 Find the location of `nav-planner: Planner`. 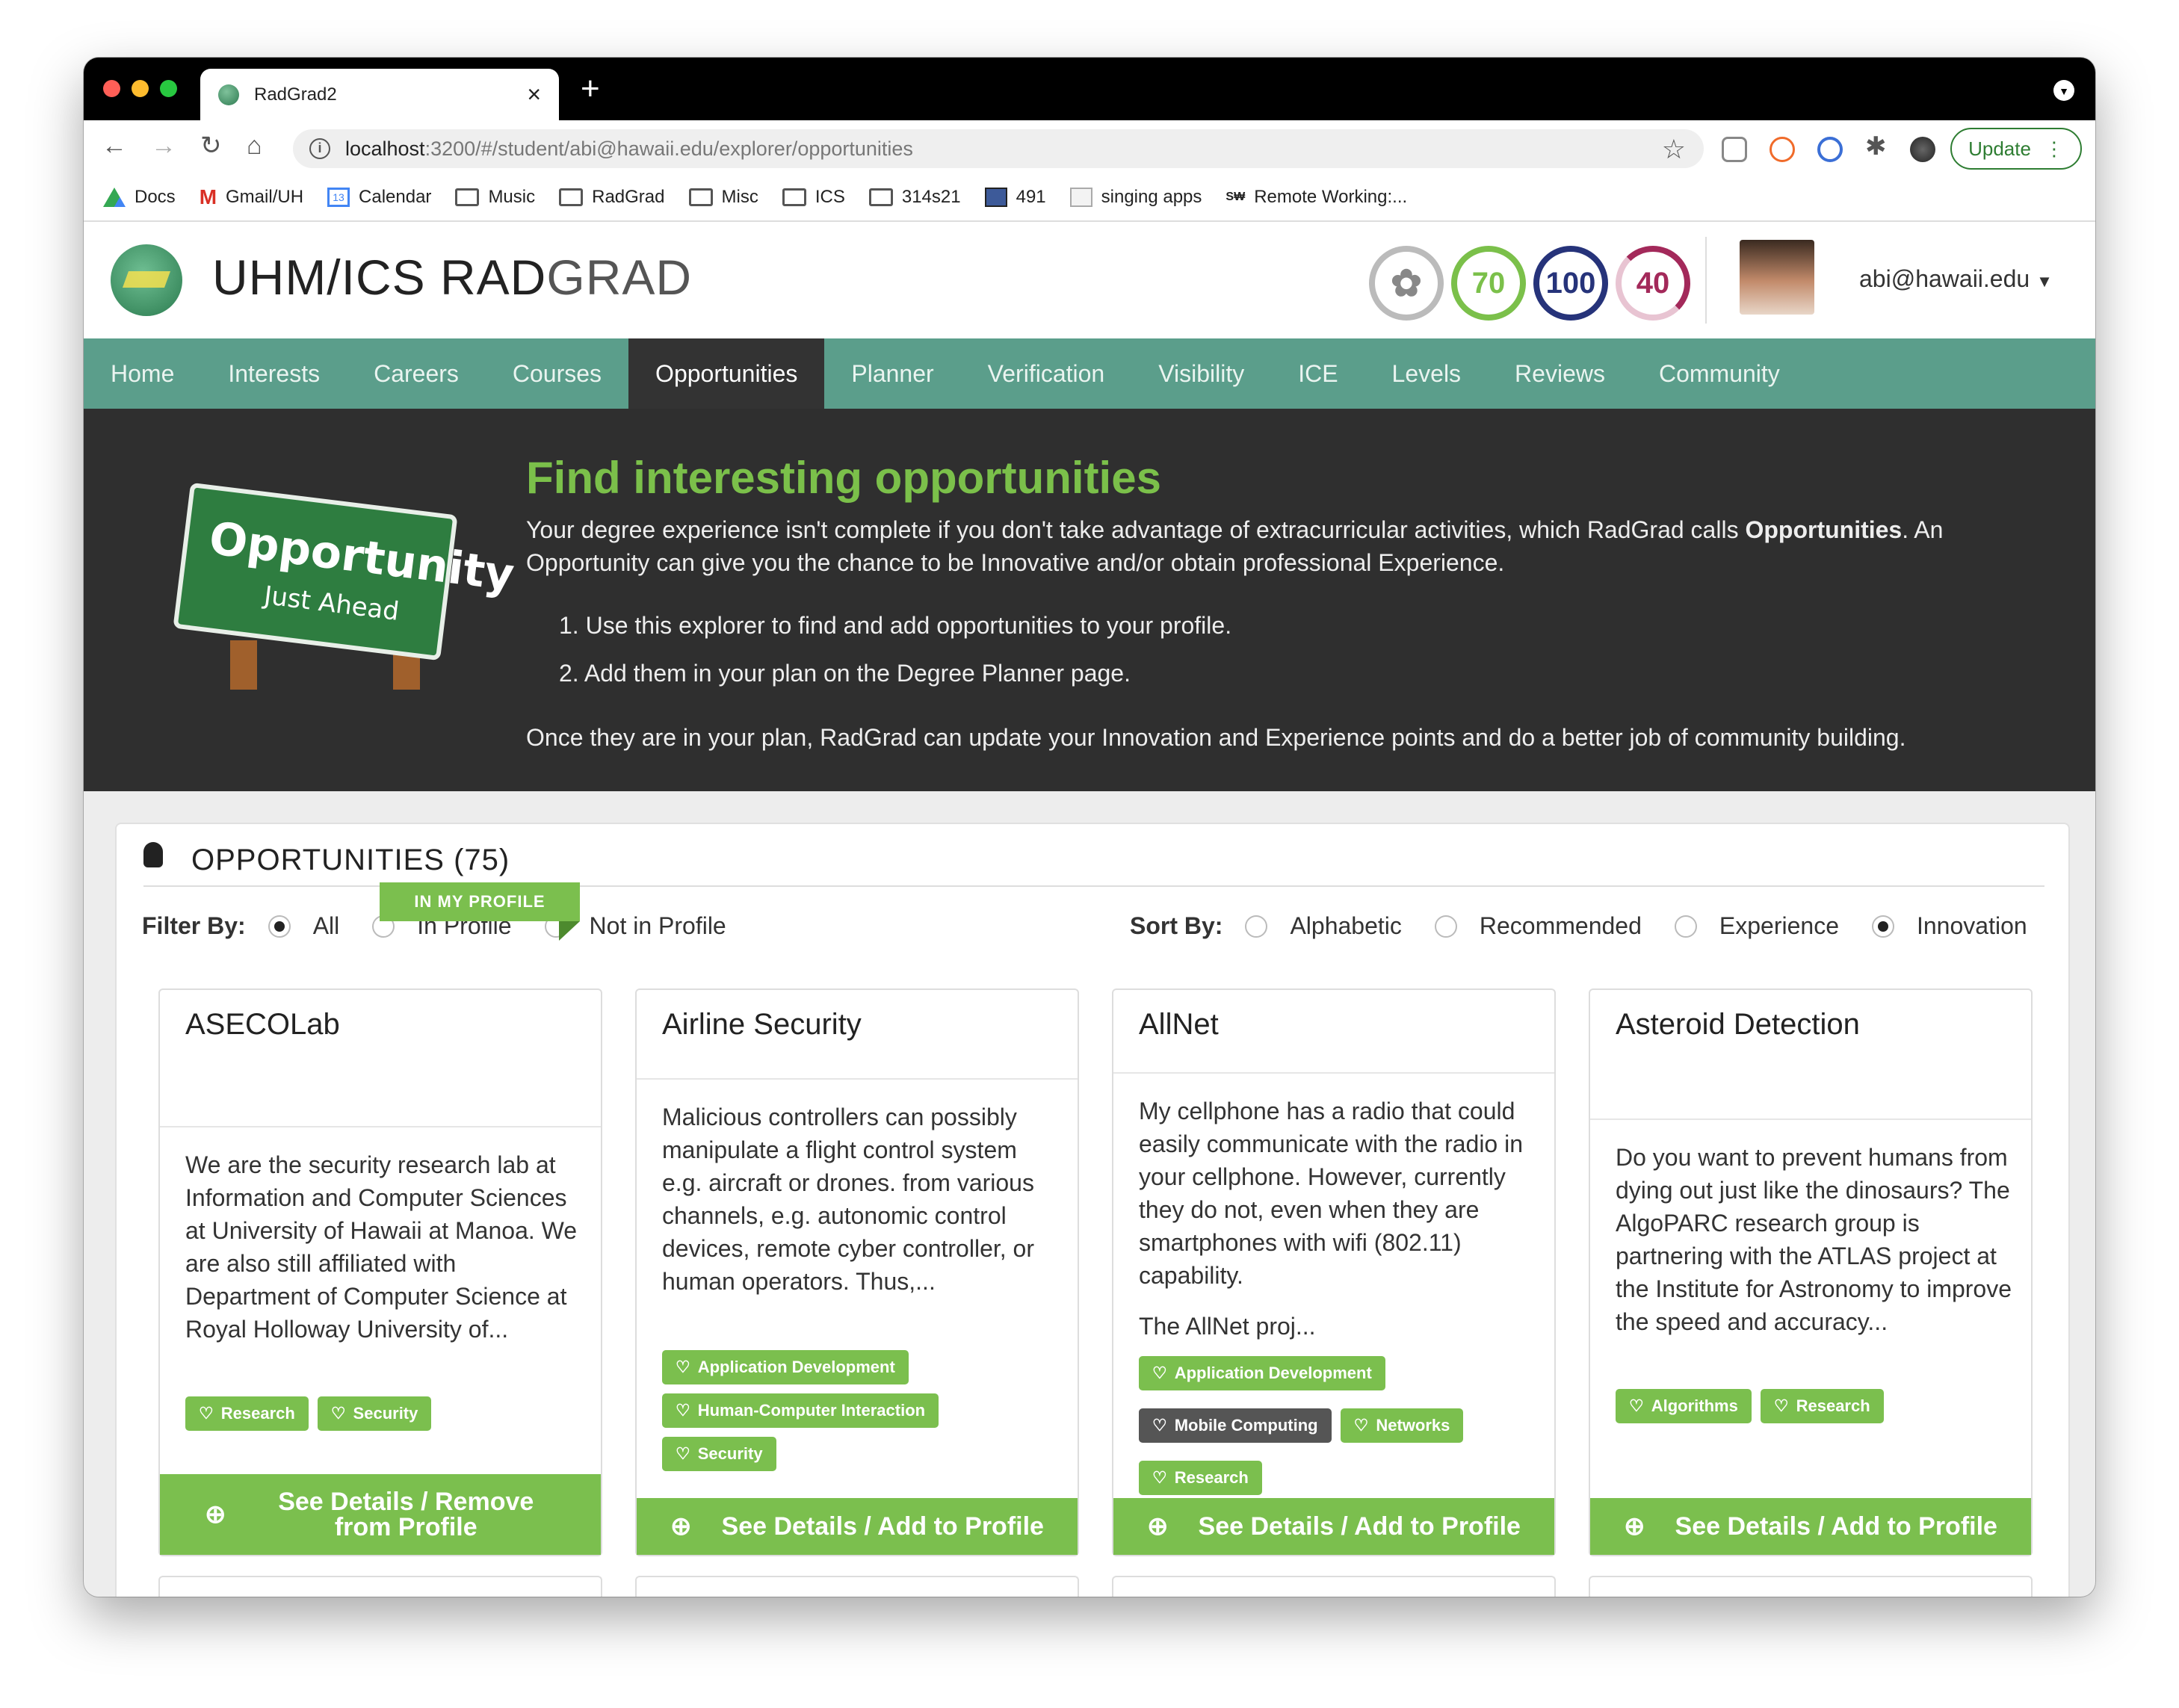

nav-planner: Planner is located at coordinates (892, 373).